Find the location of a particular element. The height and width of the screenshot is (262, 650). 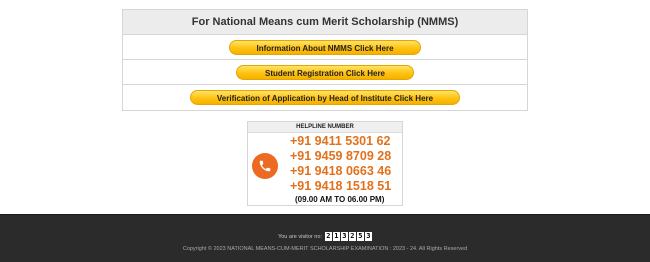

phone-icon is located at coordinates (265, 166).